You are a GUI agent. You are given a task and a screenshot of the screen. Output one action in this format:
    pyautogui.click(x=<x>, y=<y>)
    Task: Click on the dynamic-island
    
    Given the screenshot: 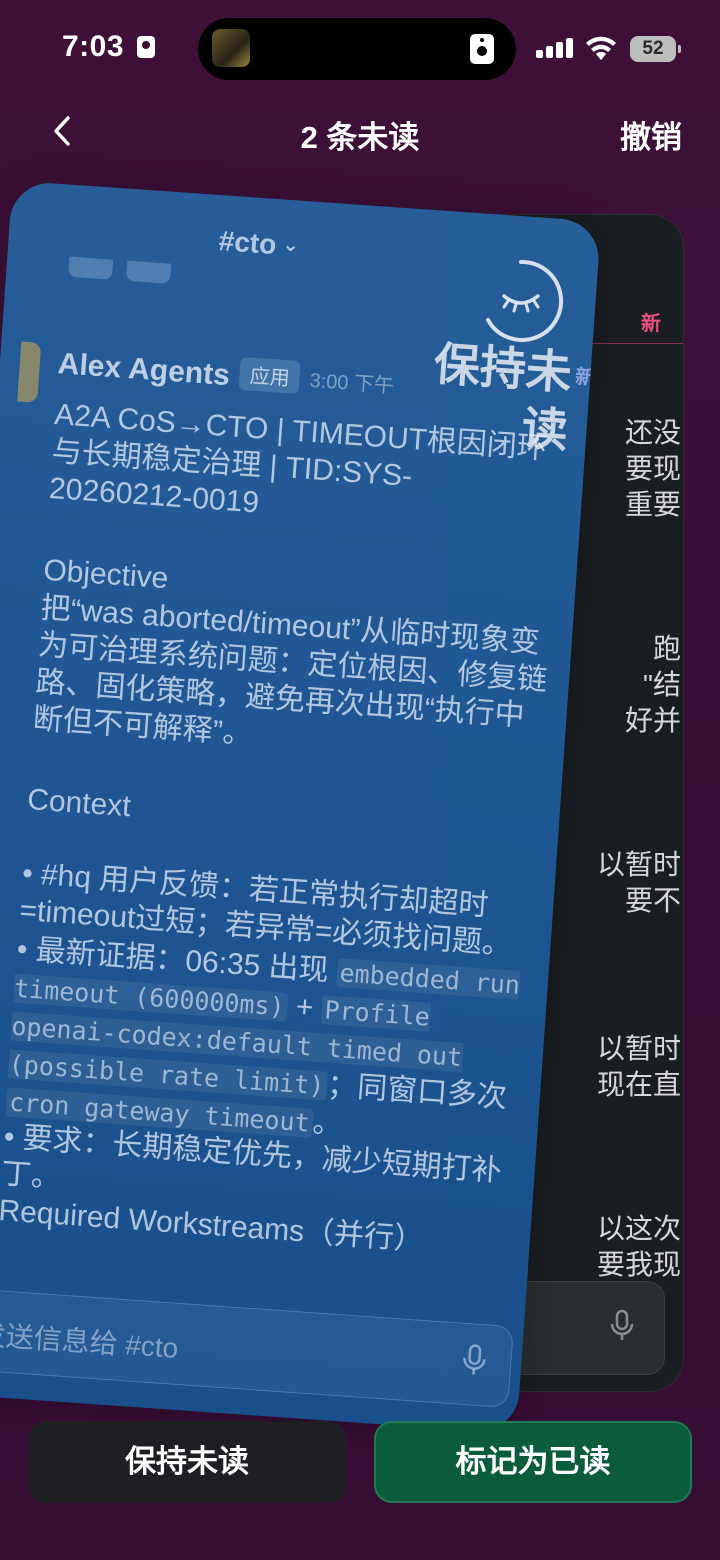 What is the action you would take?
    pyautogui.click(x=357, y=49)
    